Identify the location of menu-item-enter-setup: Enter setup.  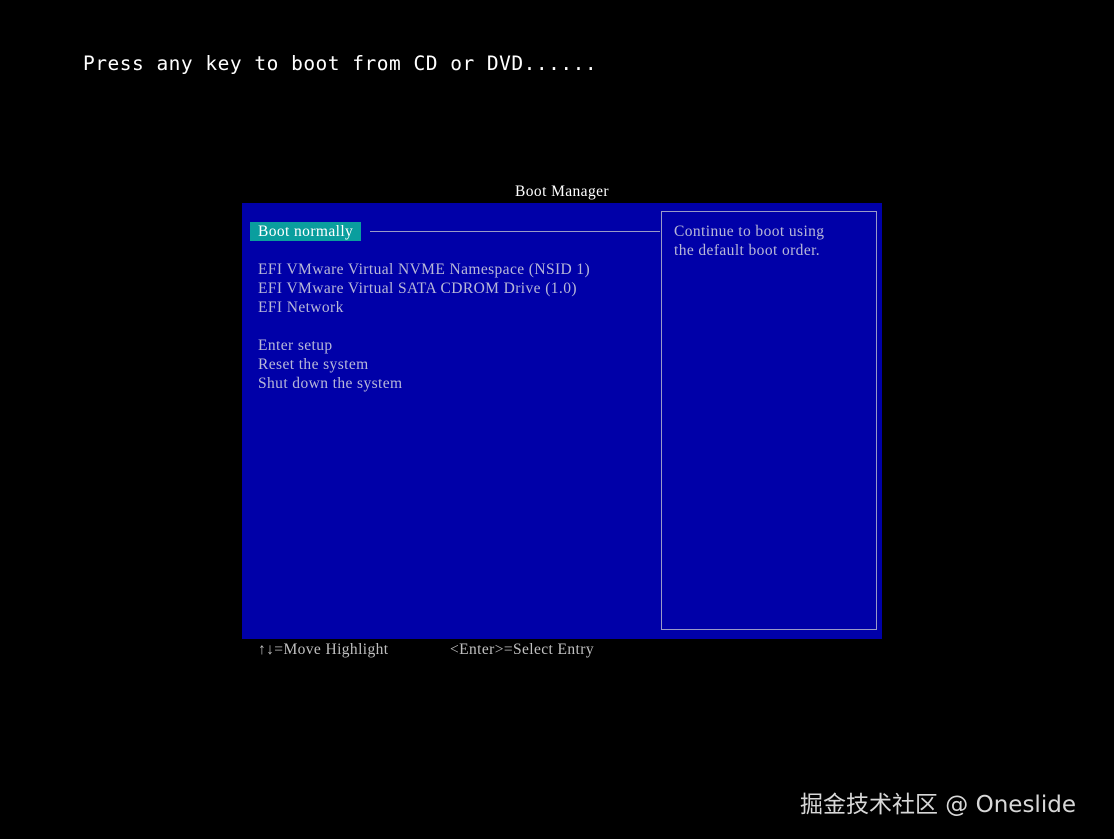
(295, 345).